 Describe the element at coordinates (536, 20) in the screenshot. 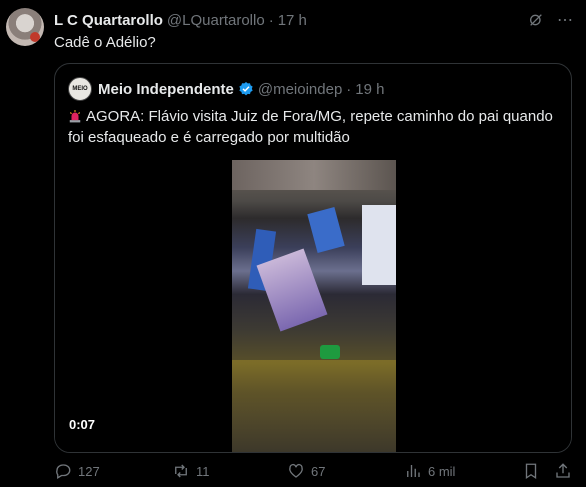

I see `grok-icon` at that location.